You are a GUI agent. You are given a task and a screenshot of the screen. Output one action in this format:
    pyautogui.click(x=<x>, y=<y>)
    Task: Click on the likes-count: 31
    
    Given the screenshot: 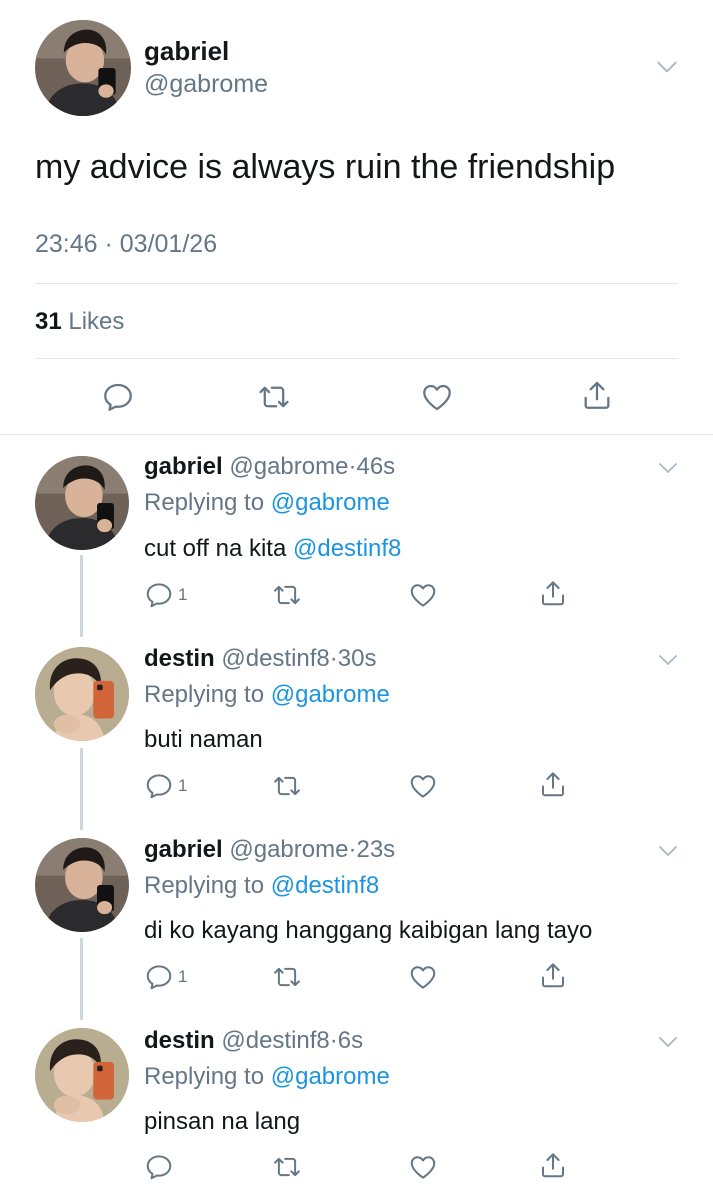 What is the action you would take?
    pyautogui.click(x=48, y=321)
    